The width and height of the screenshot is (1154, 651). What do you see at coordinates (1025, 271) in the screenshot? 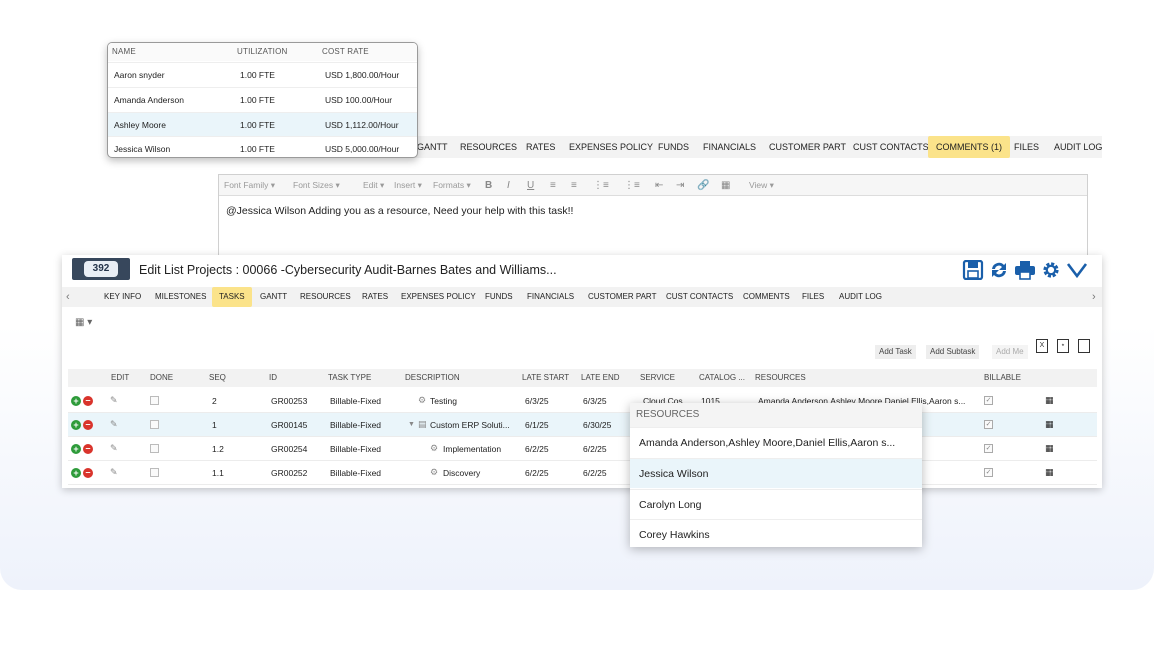
I see `print-icon` at bounding box center [1025, 271].